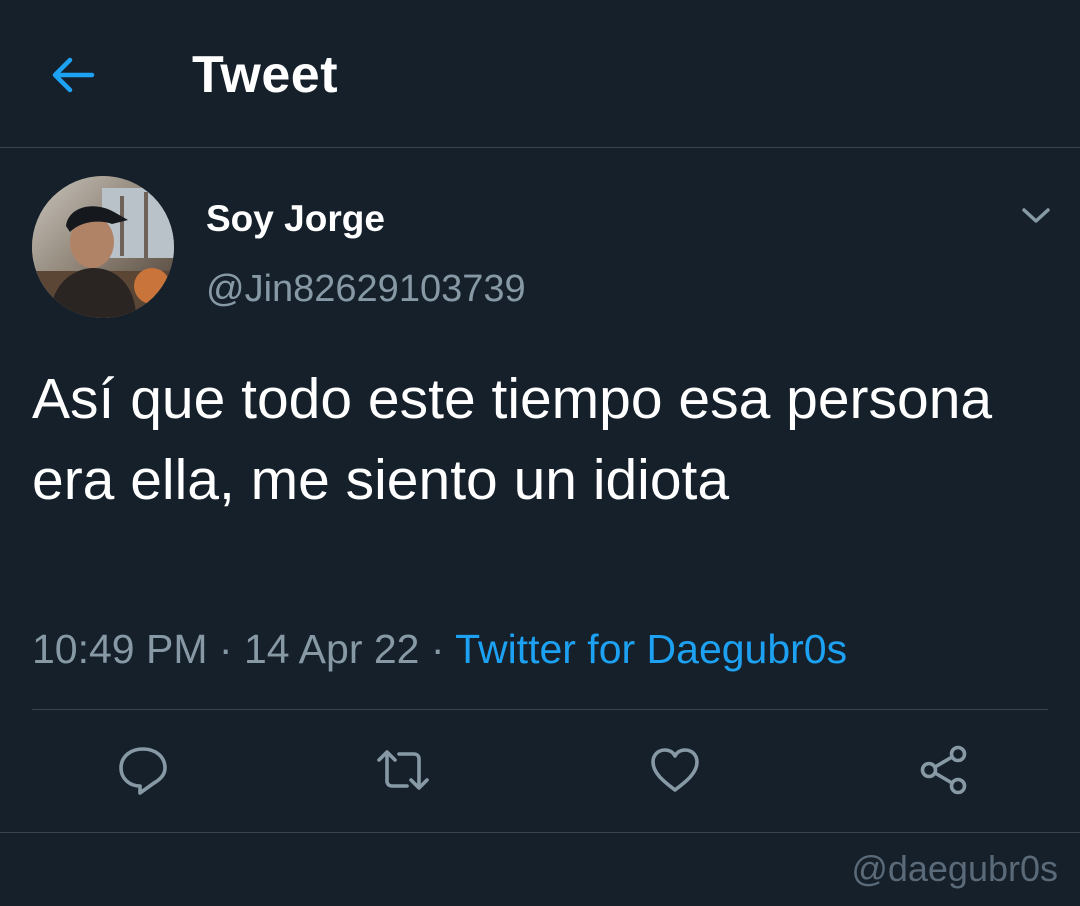 The height and width of the screenshot is (906, 1080). What do you see at coordinates (651, 649) in the screenshot?
I see `tweet-source-link: Twitter for Daegubr0s` at bounding box center [651, 649].